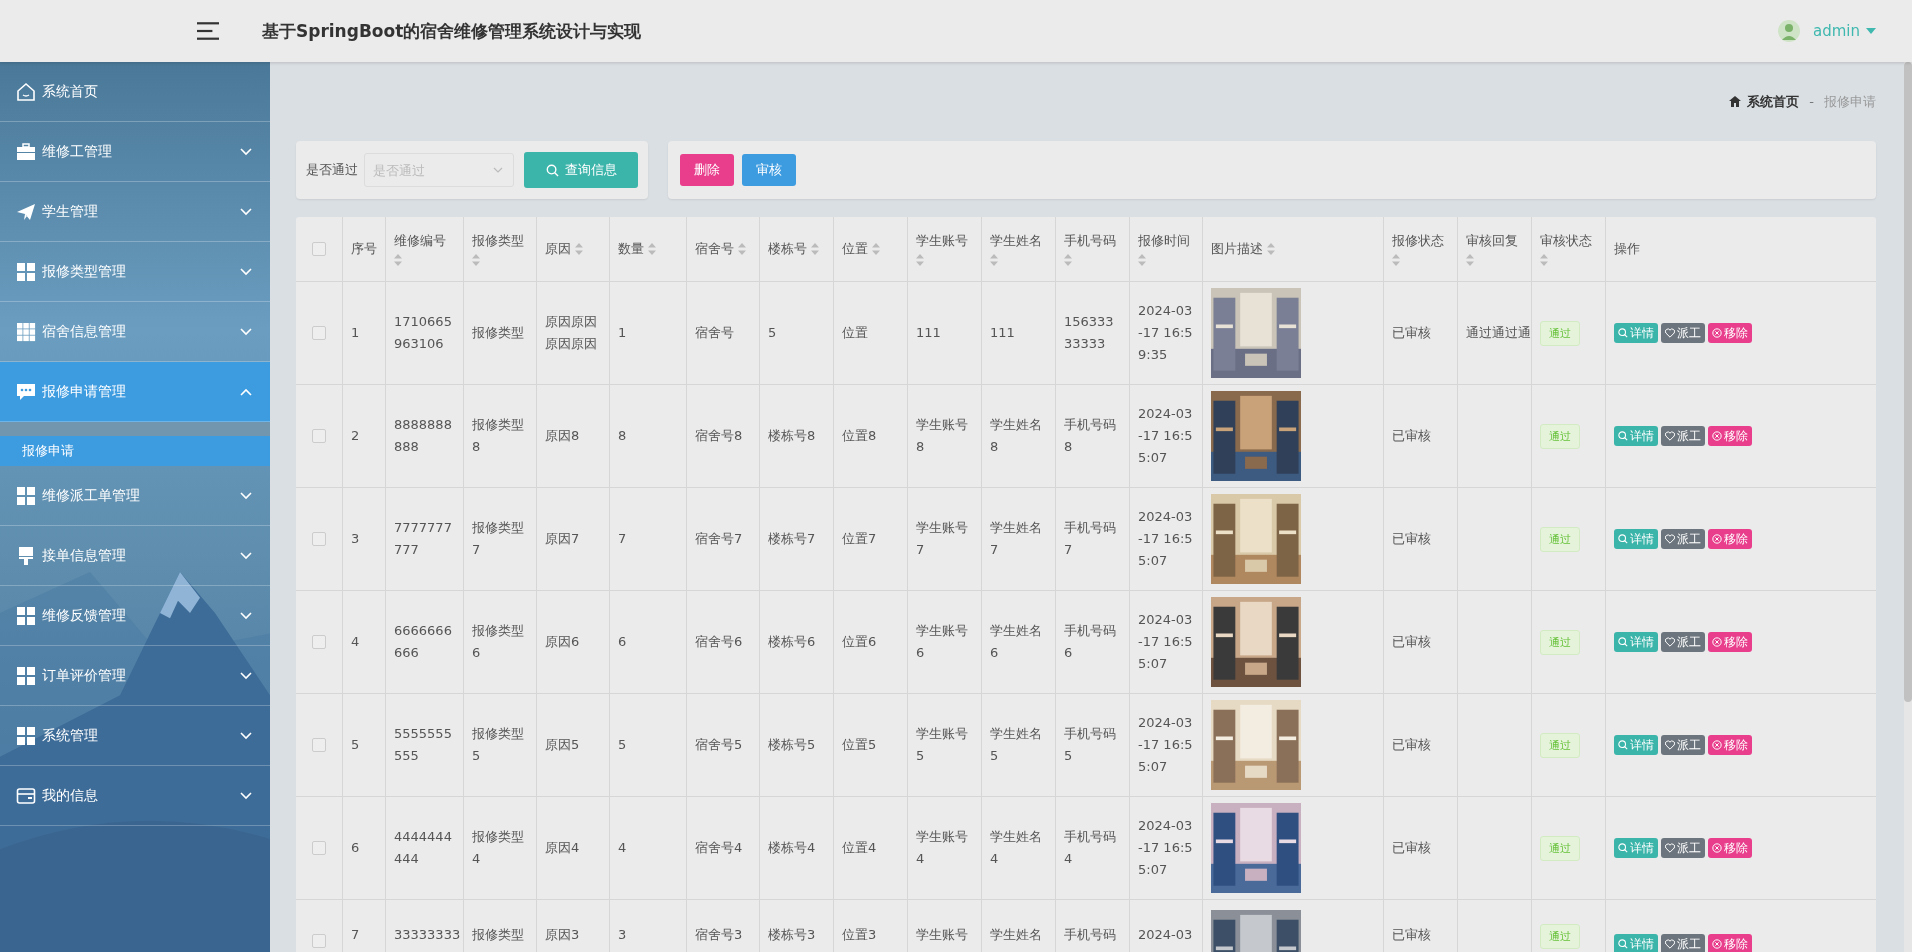 Image resolution: width=1912 pixels, height=952 pixels. What do you see at coordinates (1089, 333) in the screenshot?
I see `table-cell-text: 15633333333` at bounding box center [1089, 333].